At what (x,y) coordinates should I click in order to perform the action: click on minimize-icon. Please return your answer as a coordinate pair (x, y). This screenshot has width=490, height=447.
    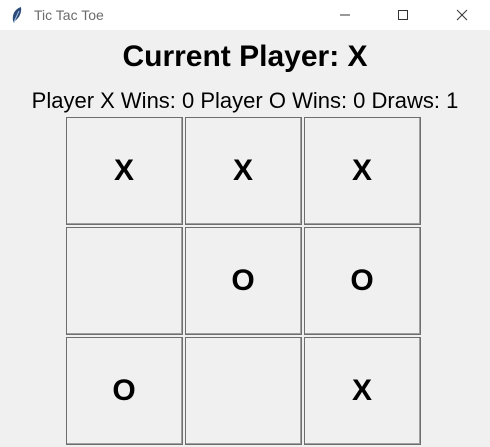
    Looking at the image, I should click on (345, 15).